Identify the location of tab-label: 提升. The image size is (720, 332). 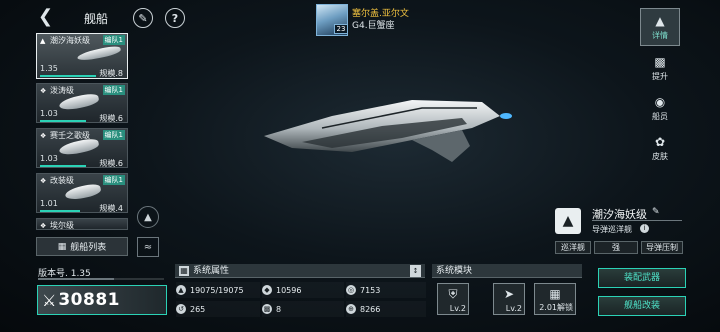
(660, 76).